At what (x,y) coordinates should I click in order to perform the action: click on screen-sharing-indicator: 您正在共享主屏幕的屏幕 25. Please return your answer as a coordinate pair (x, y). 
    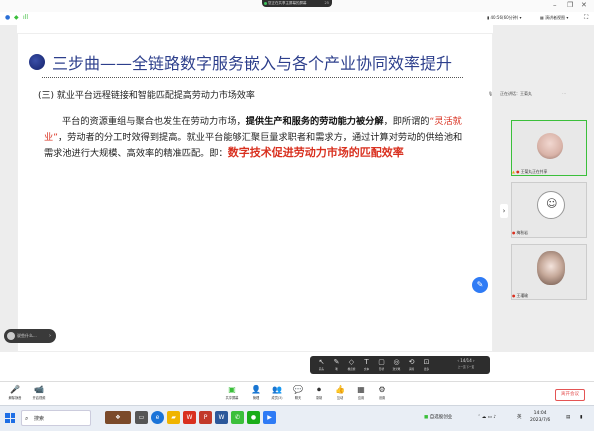
    Looking at the image, I should click on (297, 3).